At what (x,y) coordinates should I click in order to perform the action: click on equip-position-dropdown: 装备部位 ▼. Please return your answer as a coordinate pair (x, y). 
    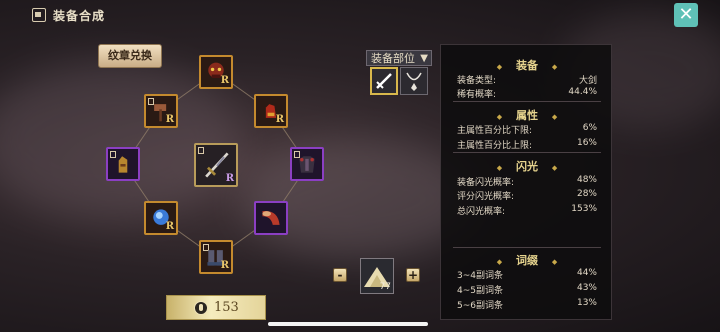
    Looking at the image, I should click on (399, 58).